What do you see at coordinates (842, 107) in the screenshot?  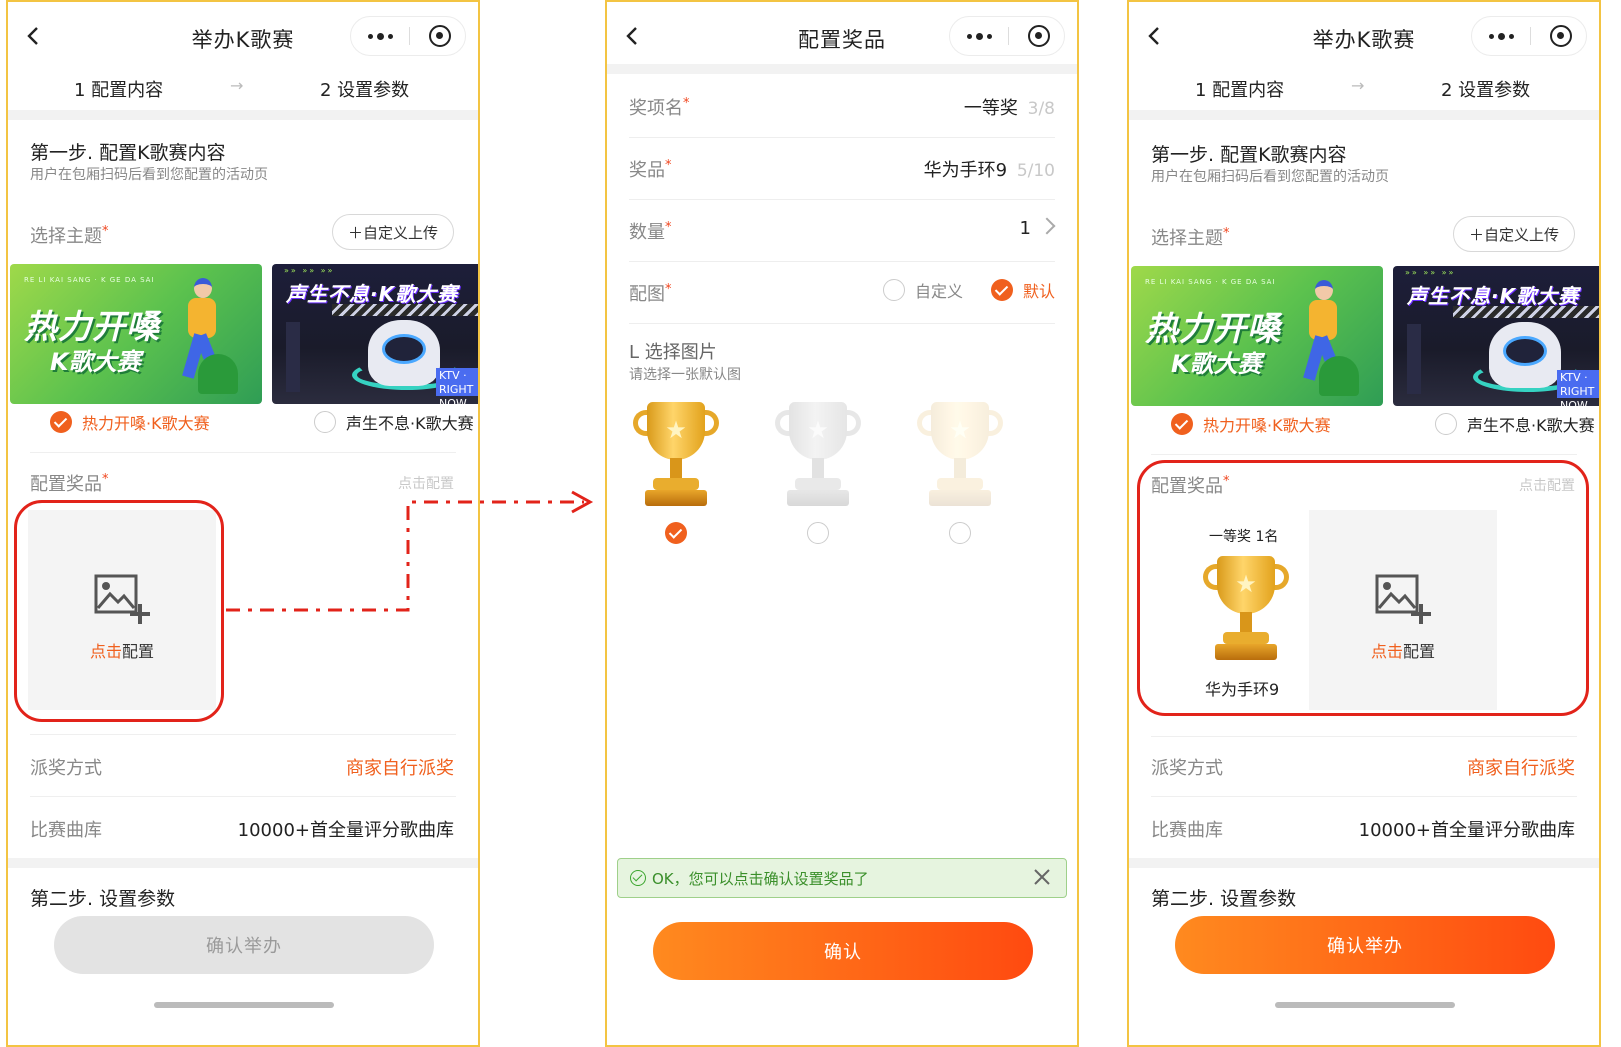 I see `prize-name-row: 奖项名* 一等奖 3/8` at bounding box center [842, 107].